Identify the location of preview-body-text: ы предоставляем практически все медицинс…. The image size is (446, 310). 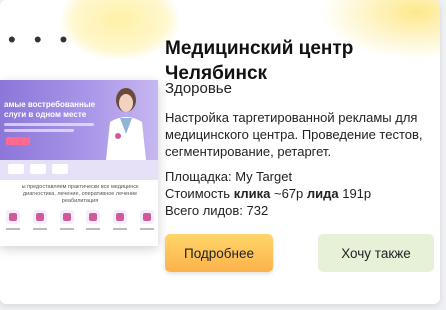
(80, 194).